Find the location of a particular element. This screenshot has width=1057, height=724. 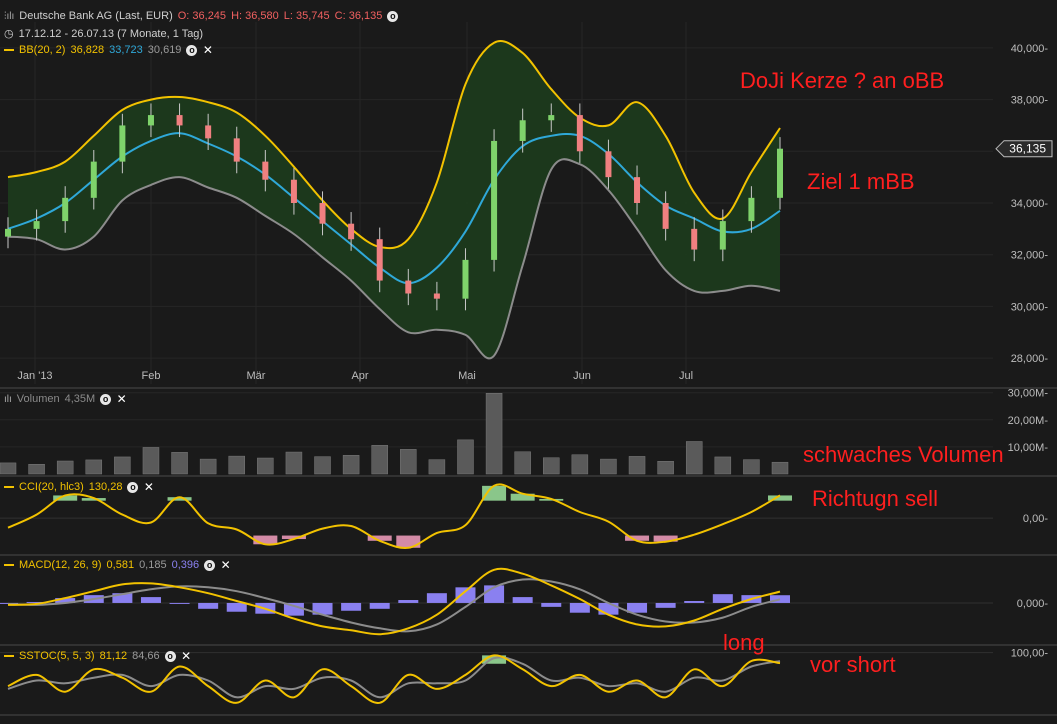

cci-header: CCI(20, hlc3) 130,28 o ✕ is located at coordinates (79, 487).